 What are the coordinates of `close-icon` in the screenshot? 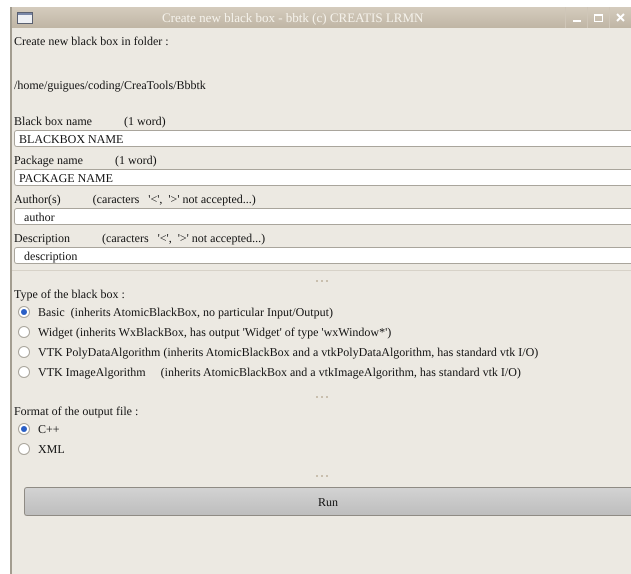 It's located at (620, 17).